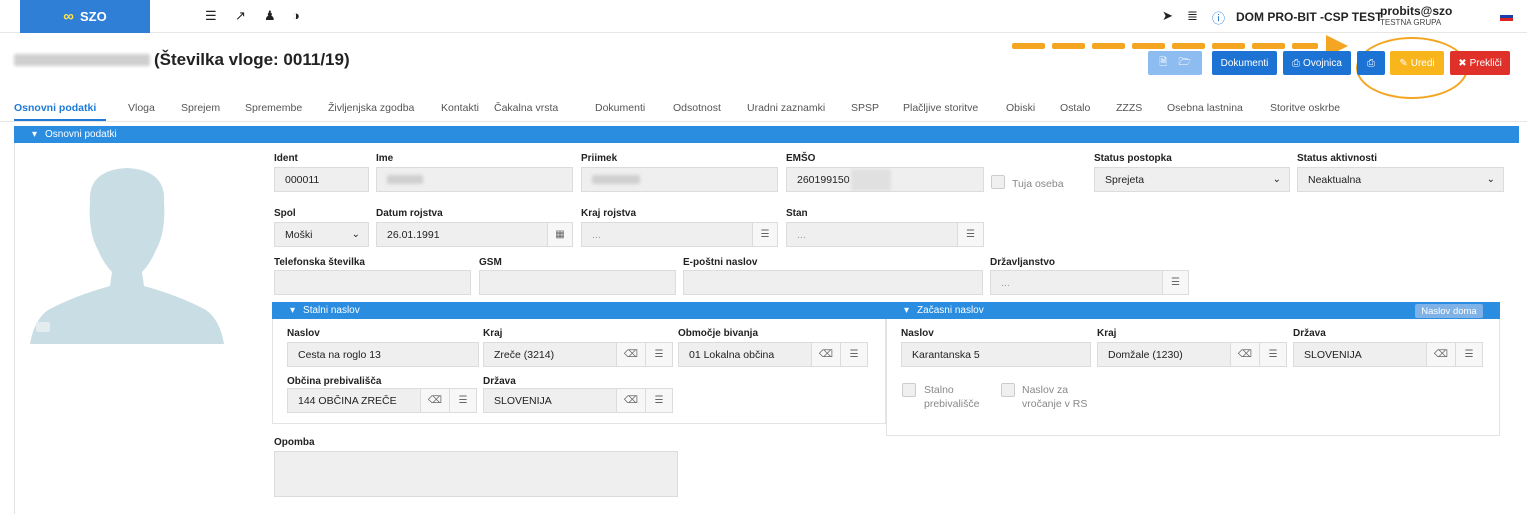 Image resolution: width=1527 pixels, height=514 pixels. What do you see at coordinates (476, 474) in the screenshot?
I see `opomba-textarea` at bounding box center [476, 474].